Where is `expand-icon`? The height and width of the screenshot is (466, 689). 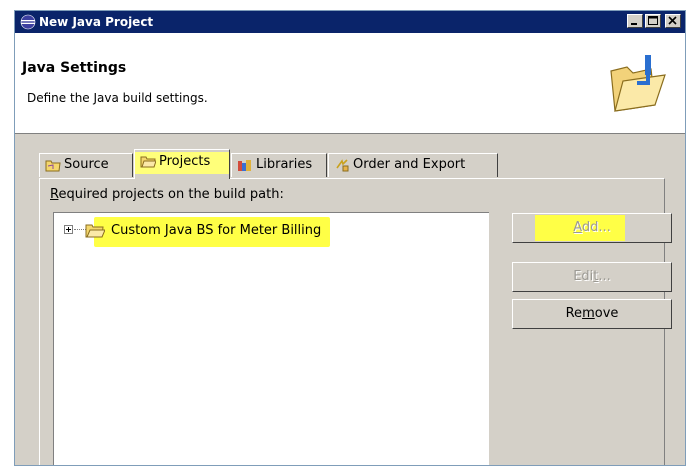
expand-icon is located at coordinates (68, 229).